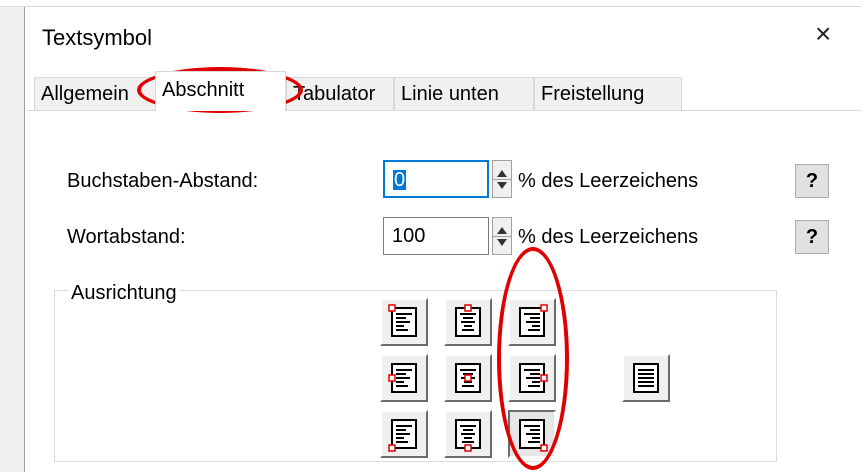 The height and width of the screenshot is (472, 861). I want to click on justify-icon, so click(646, 378).